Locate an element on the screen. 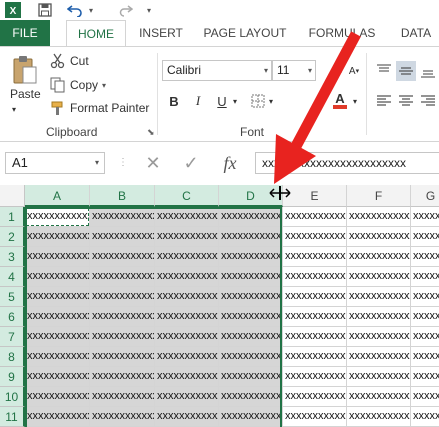  save-icon is located at coordinates (45, 10).